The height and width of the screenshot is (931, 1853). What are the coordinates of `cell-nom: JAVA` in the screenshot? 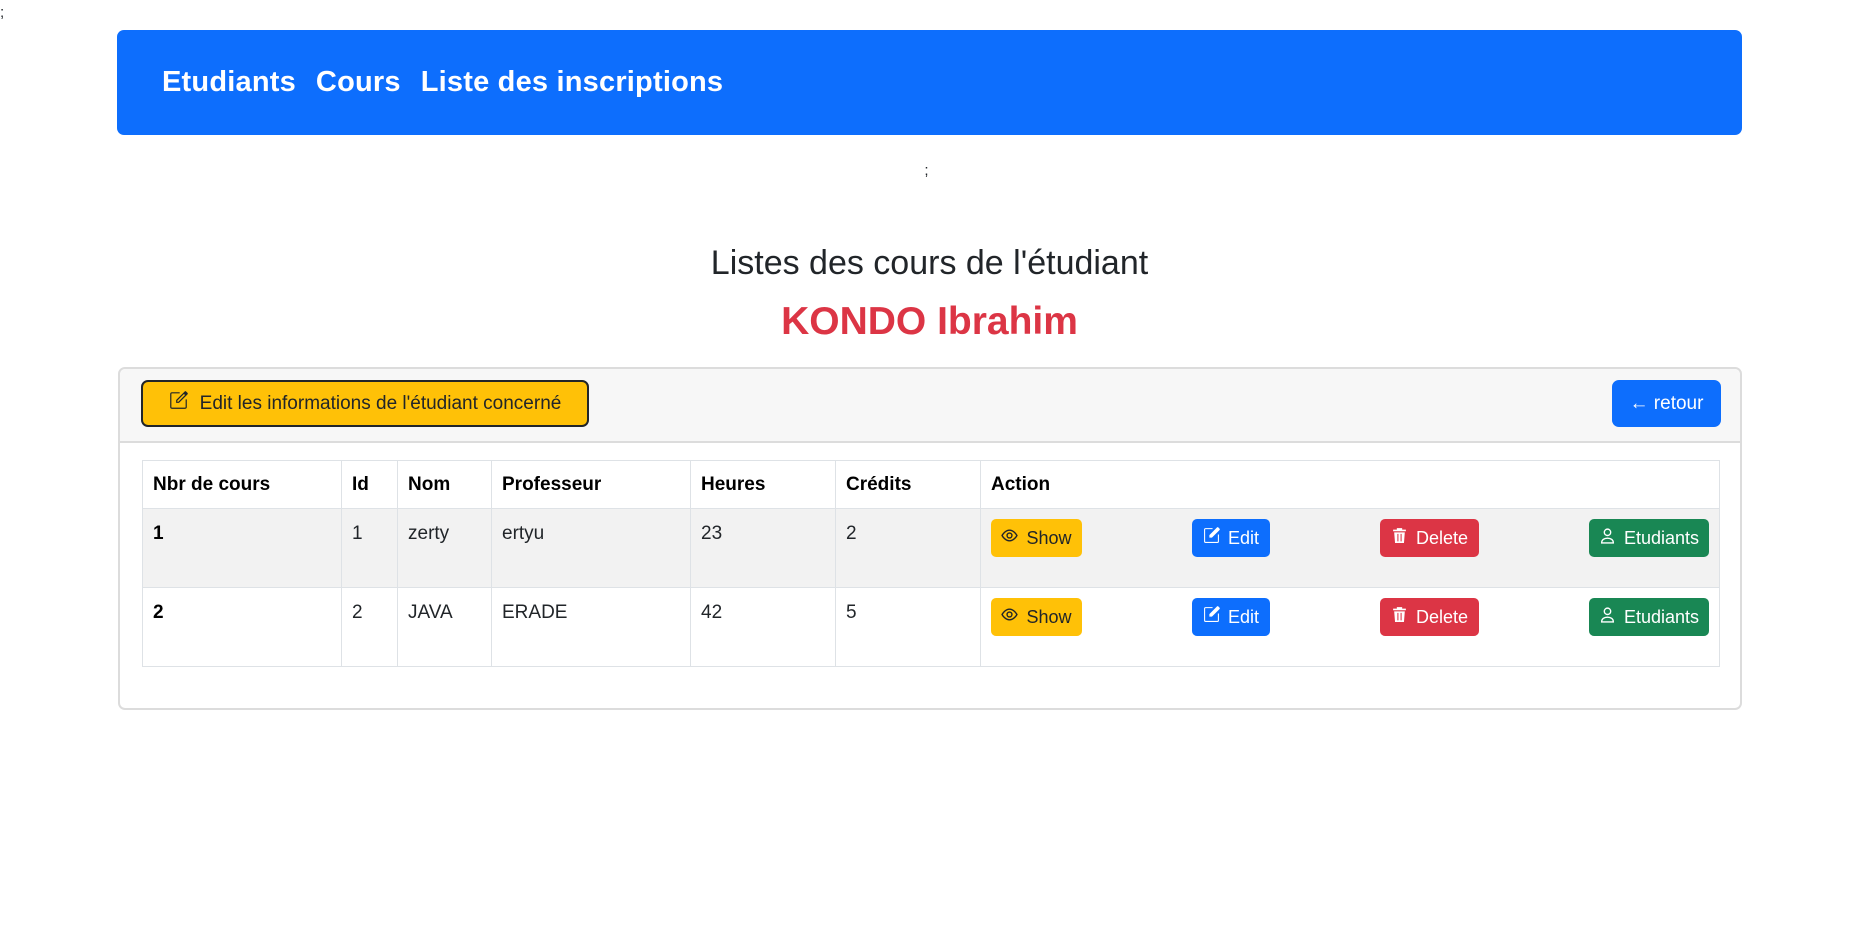 It's located at (444, 627).